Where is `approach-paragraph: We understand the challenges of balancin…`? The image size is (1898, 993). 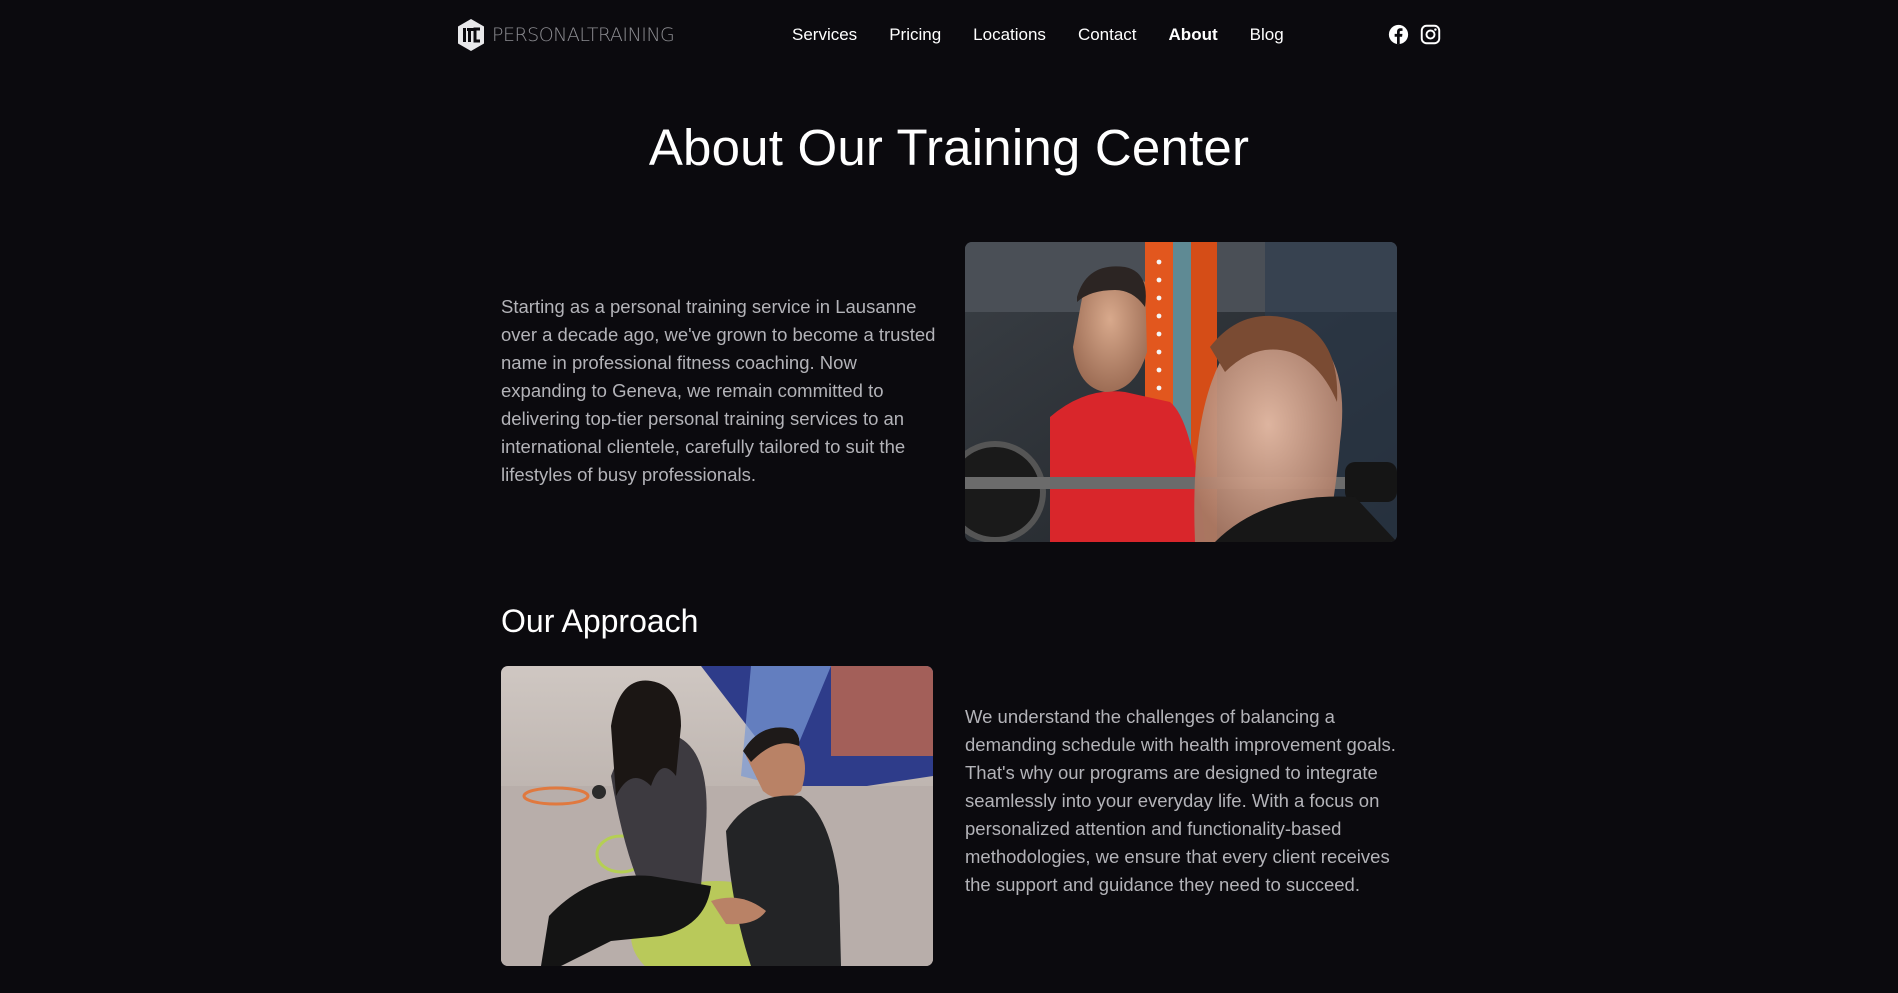 approach-paragraph: We understand the challenges of balancin… is located at coordinates (1180, 800).